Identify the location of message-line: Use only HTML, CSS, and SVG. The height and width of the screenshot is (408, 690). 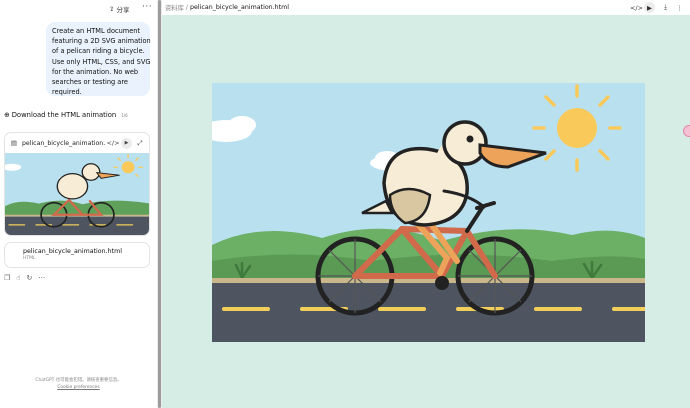
(101, 61).